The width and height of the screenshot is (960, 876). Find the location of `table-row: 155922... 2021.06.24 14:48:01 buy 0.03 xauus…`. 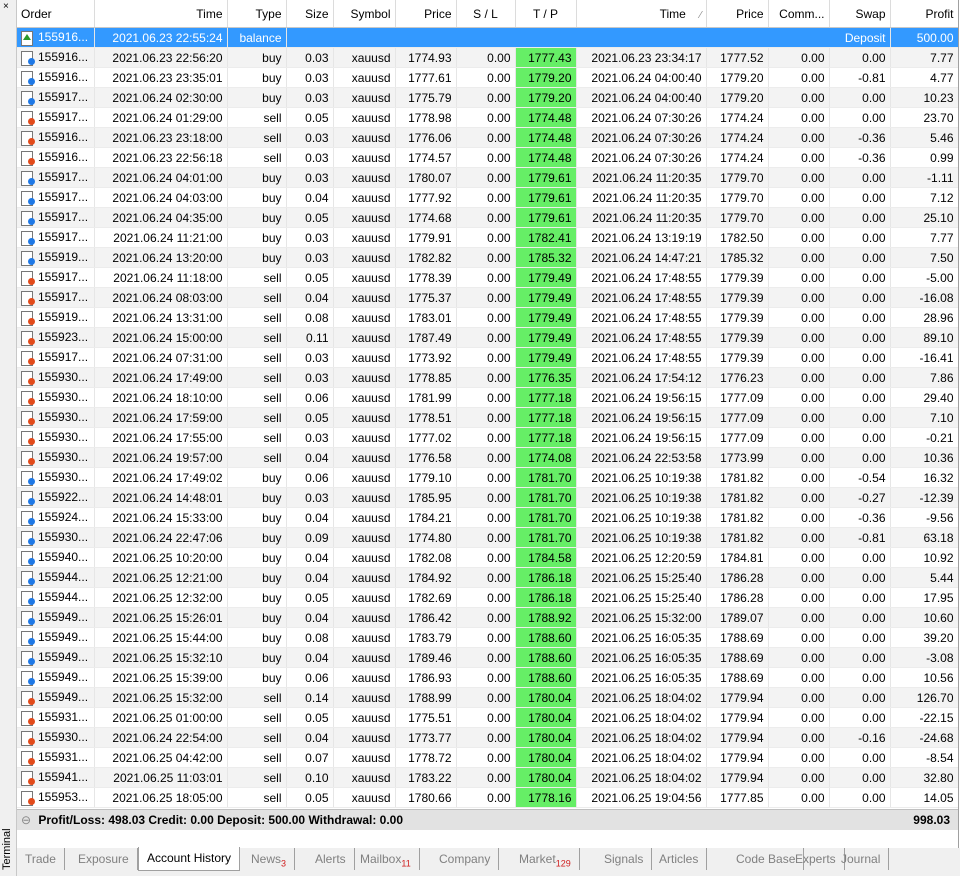

table-row: 155922... 2021.06.24 14:48:01 buy 0.03 xauus… is located at coordinates (487, 497).